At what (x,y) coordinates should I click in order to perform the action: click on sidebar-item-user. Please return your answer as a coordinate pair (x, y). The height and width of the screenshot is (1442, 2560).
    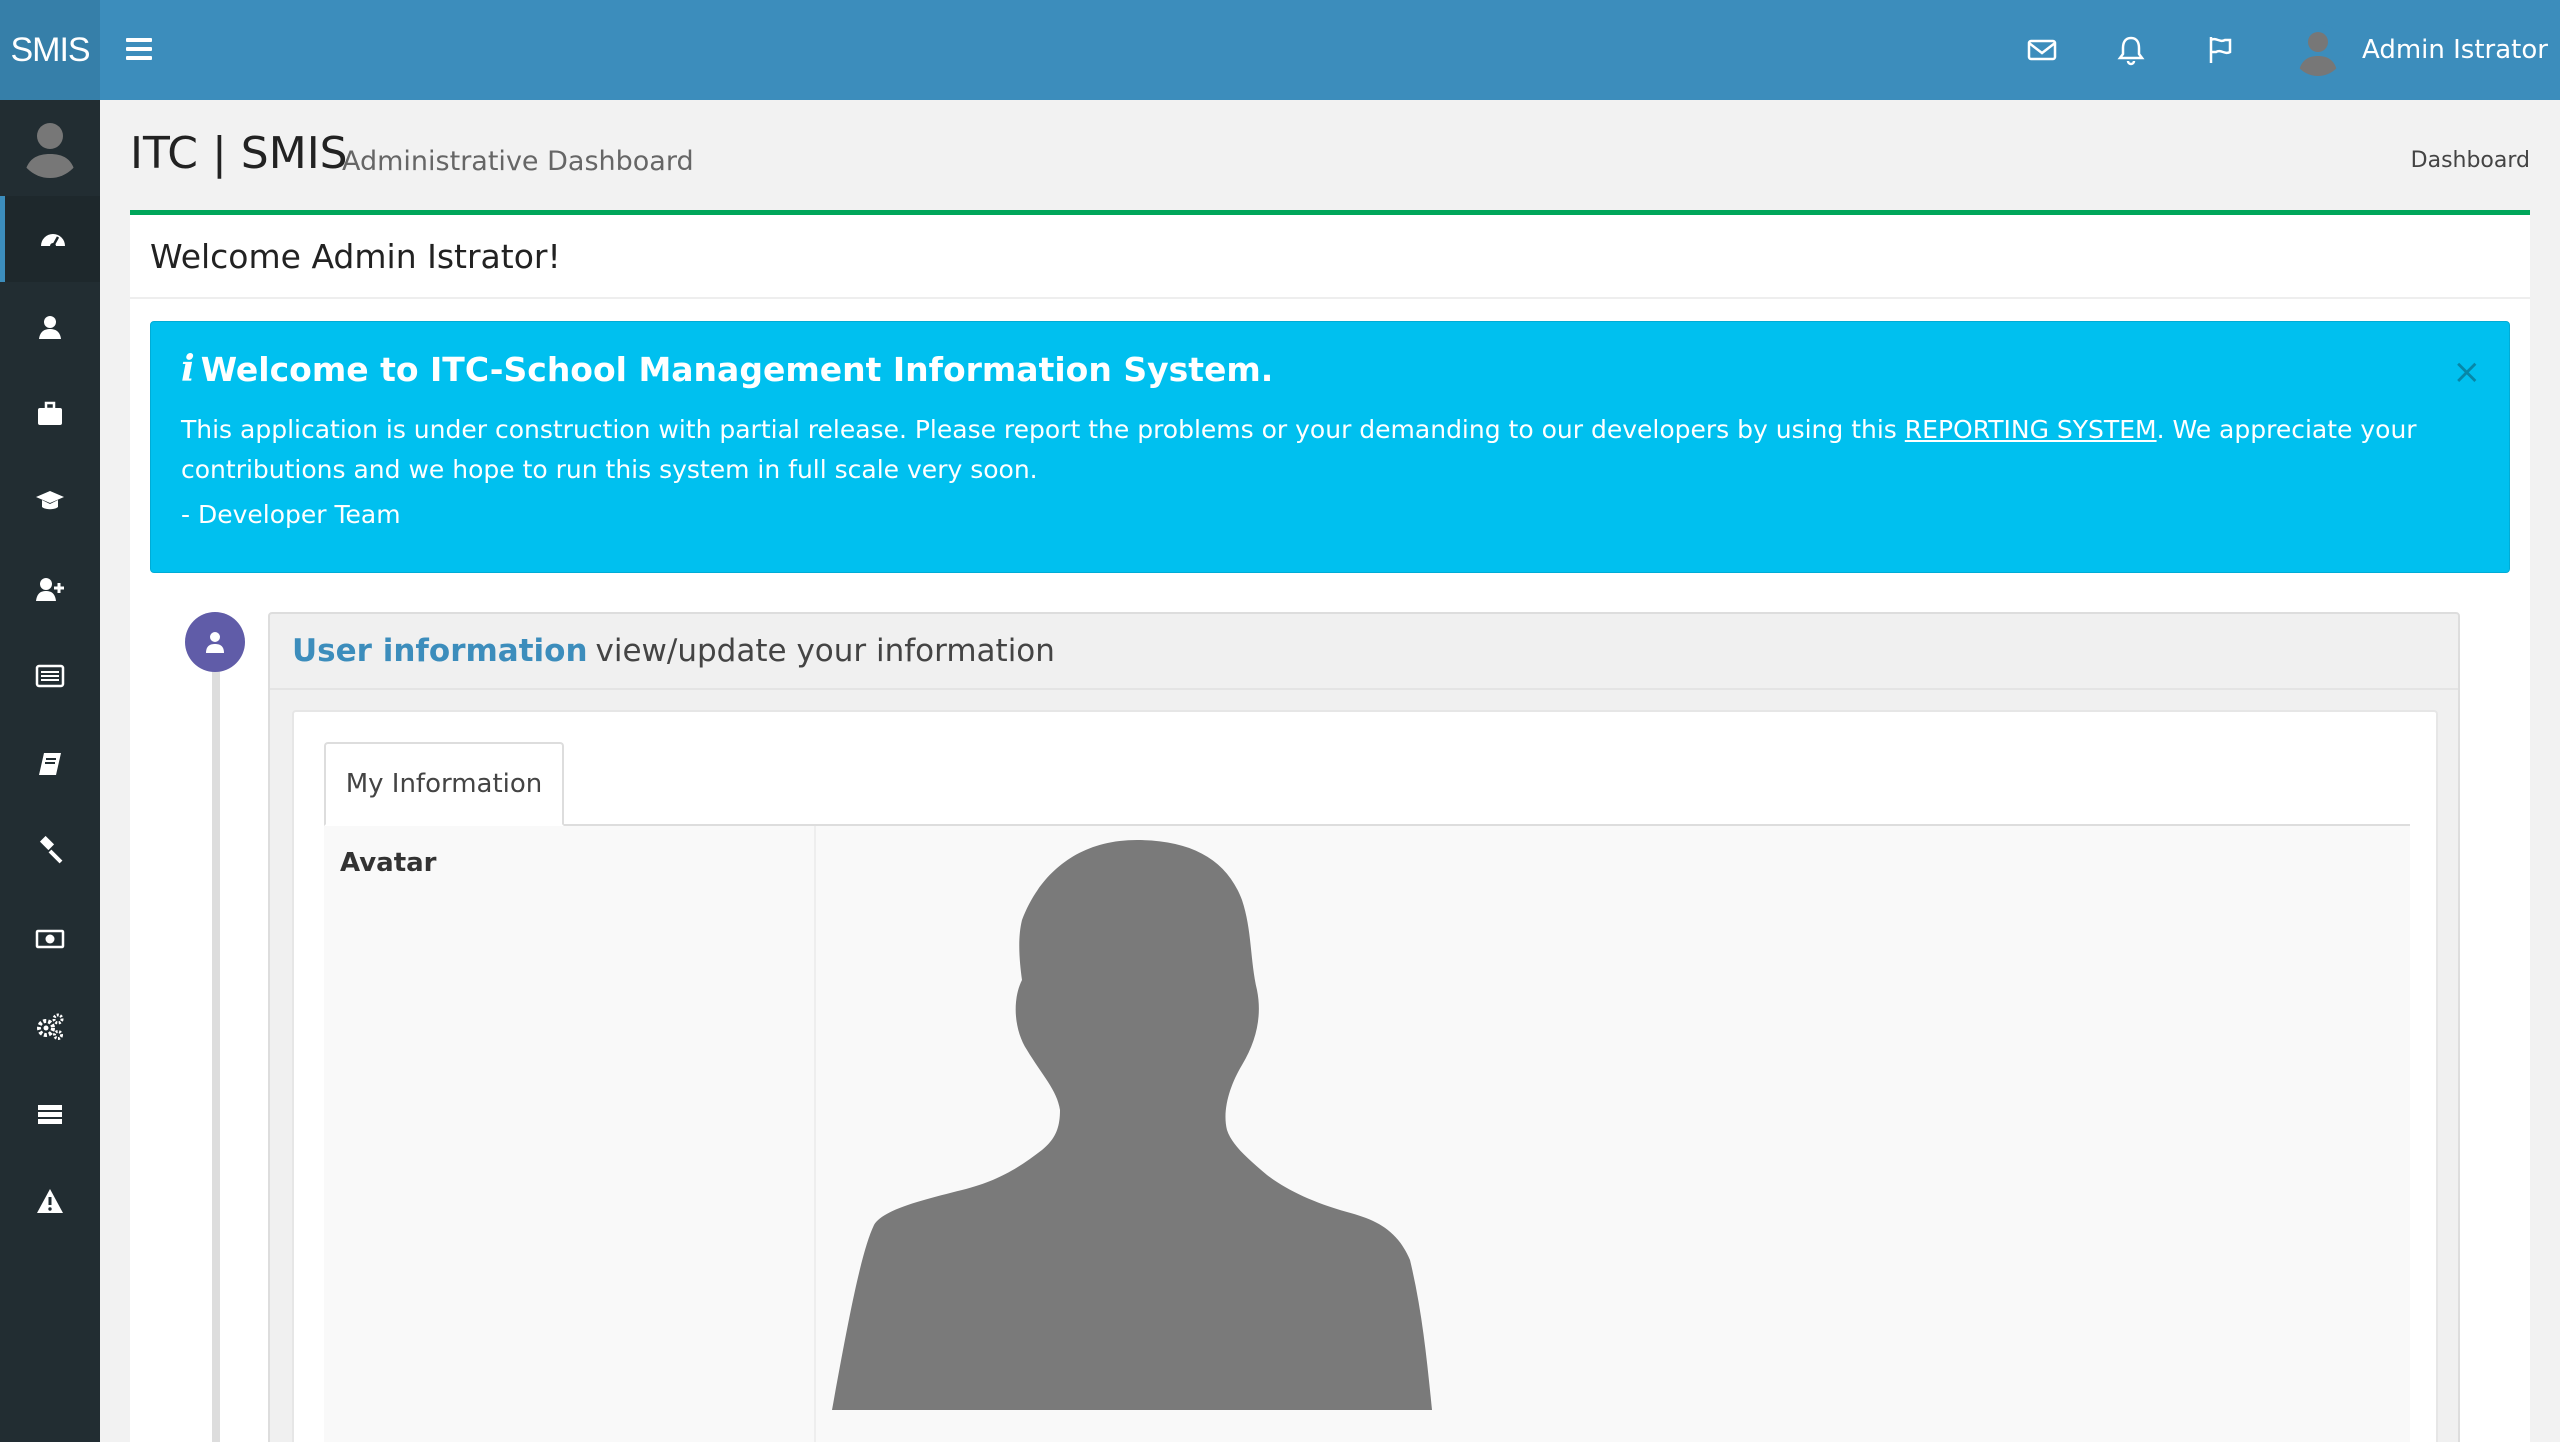
    Looking at the image, I should click on (50, 327).